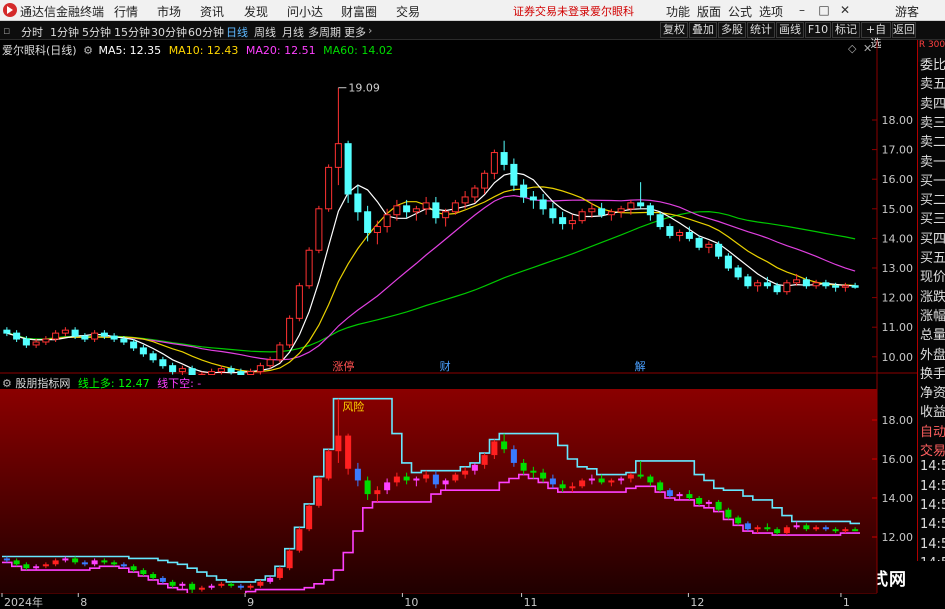 The width and height of the screenshot is (945, 609). I want to click on period-multi: 多周期, so click(324, 32).